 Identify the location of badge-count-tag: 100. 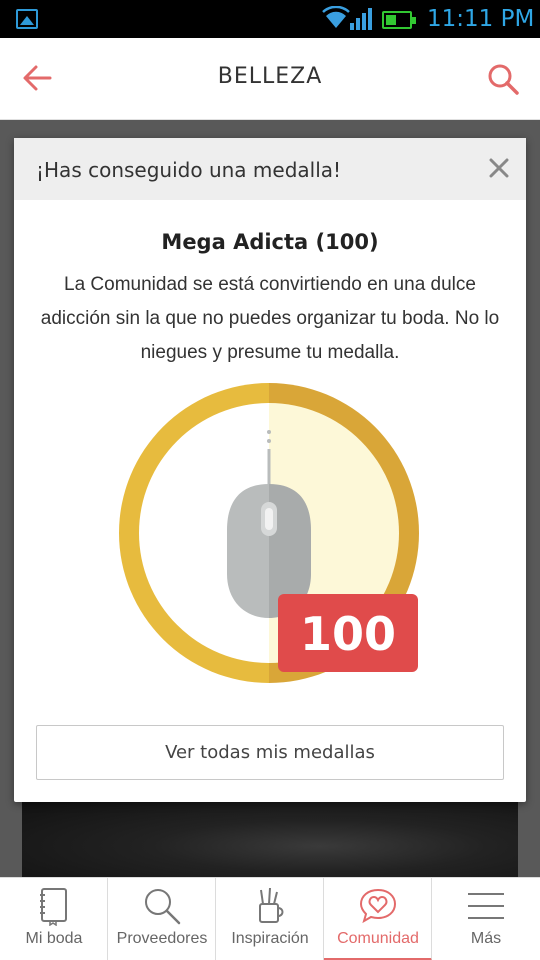
(348, 633).